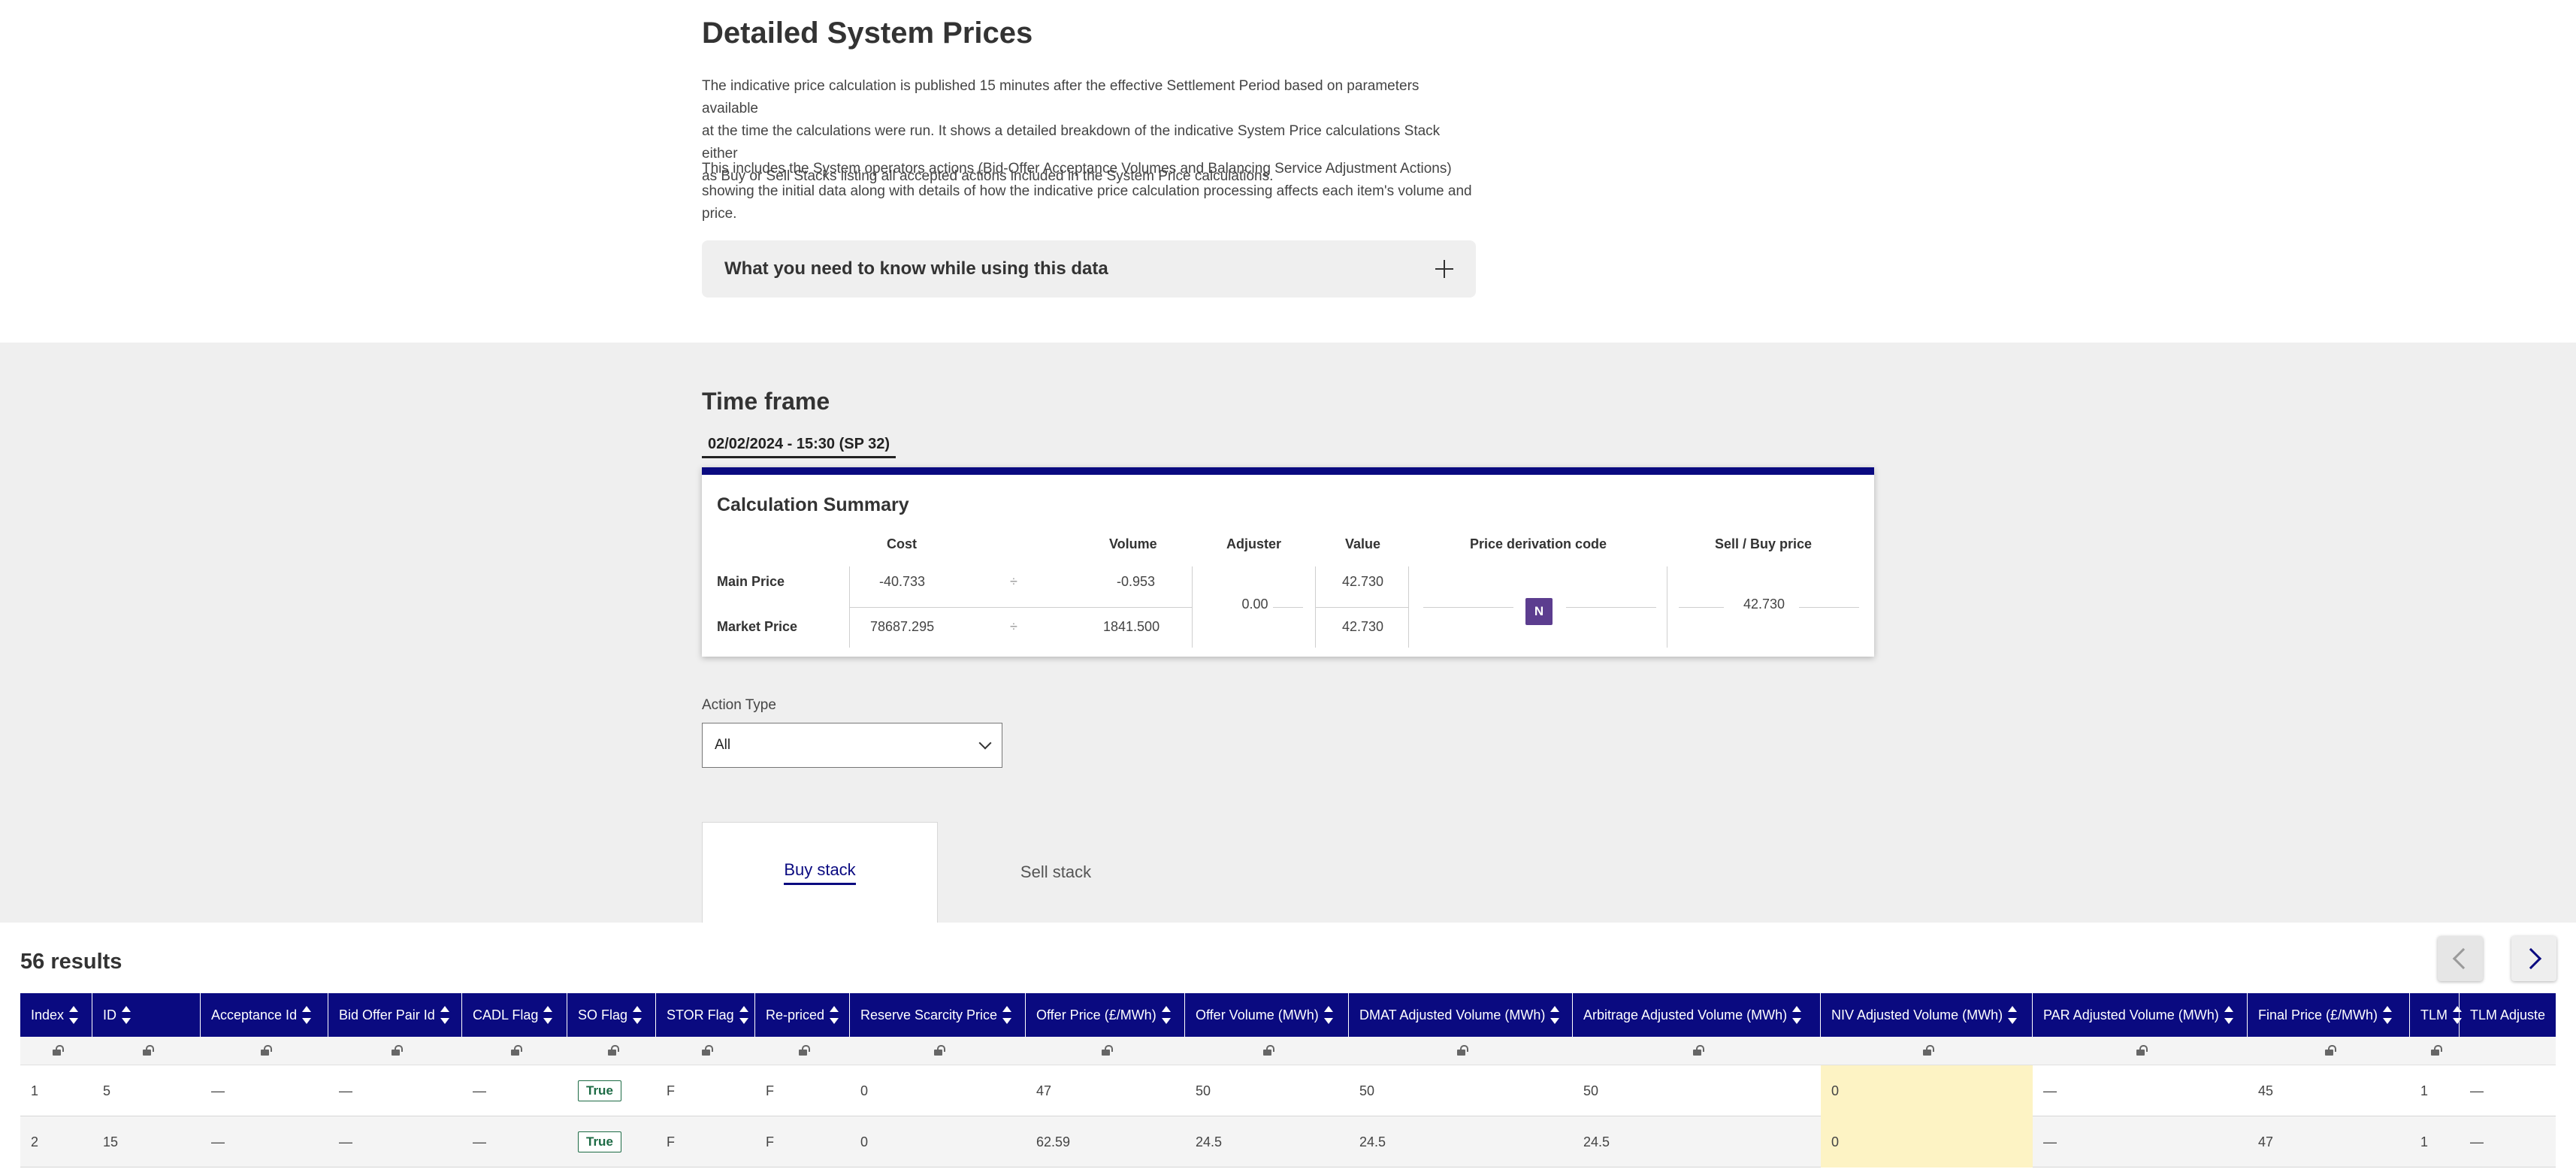 The image size is (2576, 1169). I want to click on action-type-label: Action Type, so click(739, 705).